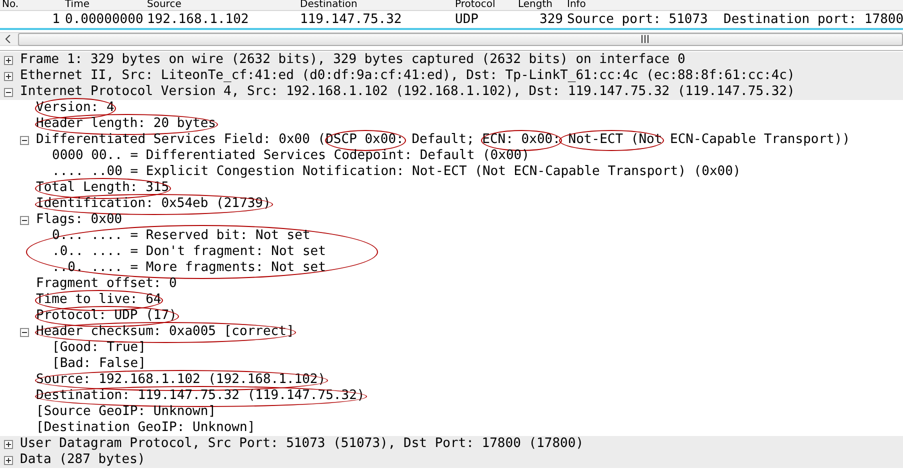  What do you see at coordinates (103, 187) in the screenshot?
I see `tree-item-text: Total Length: 315` at bounding box center [103, 187].